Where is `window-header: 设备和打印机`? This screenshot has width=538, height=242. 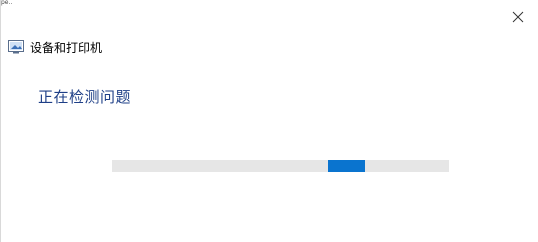
window-header: 设备和打印机 is located at coordinates (55, 47).